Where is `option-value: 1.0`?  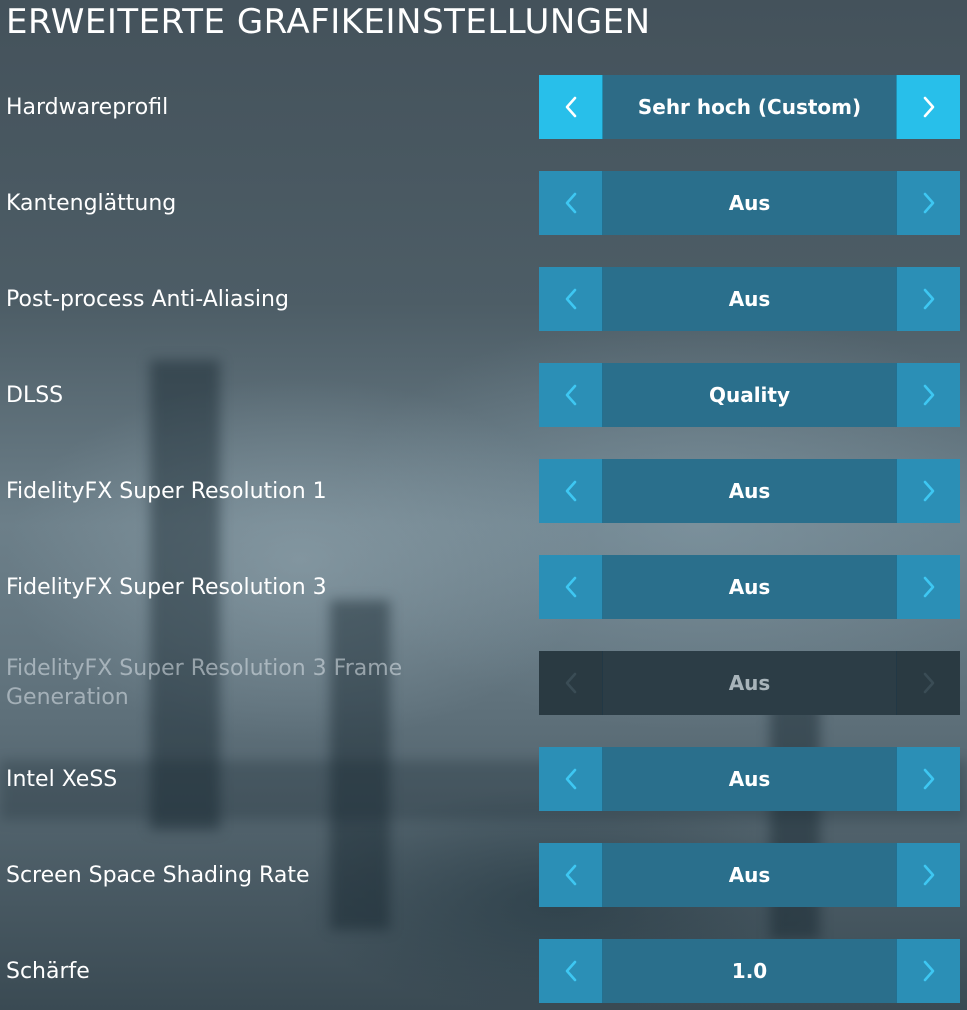 option-value: 1.0 is located at coordinates (749, 971).